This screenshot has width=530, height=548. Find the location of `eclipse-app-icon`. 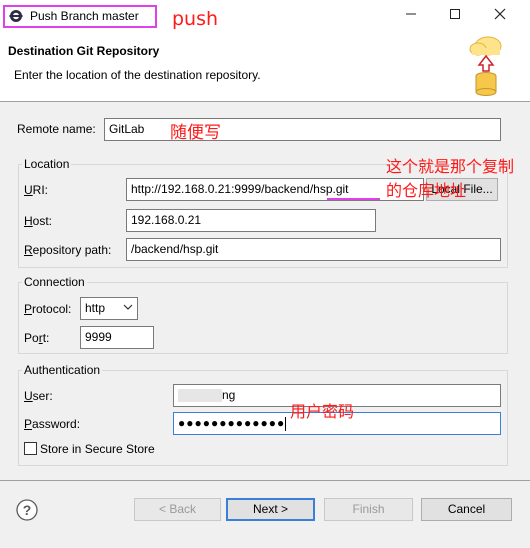

eclipse-app-icon is located at coordinates (16, 16).